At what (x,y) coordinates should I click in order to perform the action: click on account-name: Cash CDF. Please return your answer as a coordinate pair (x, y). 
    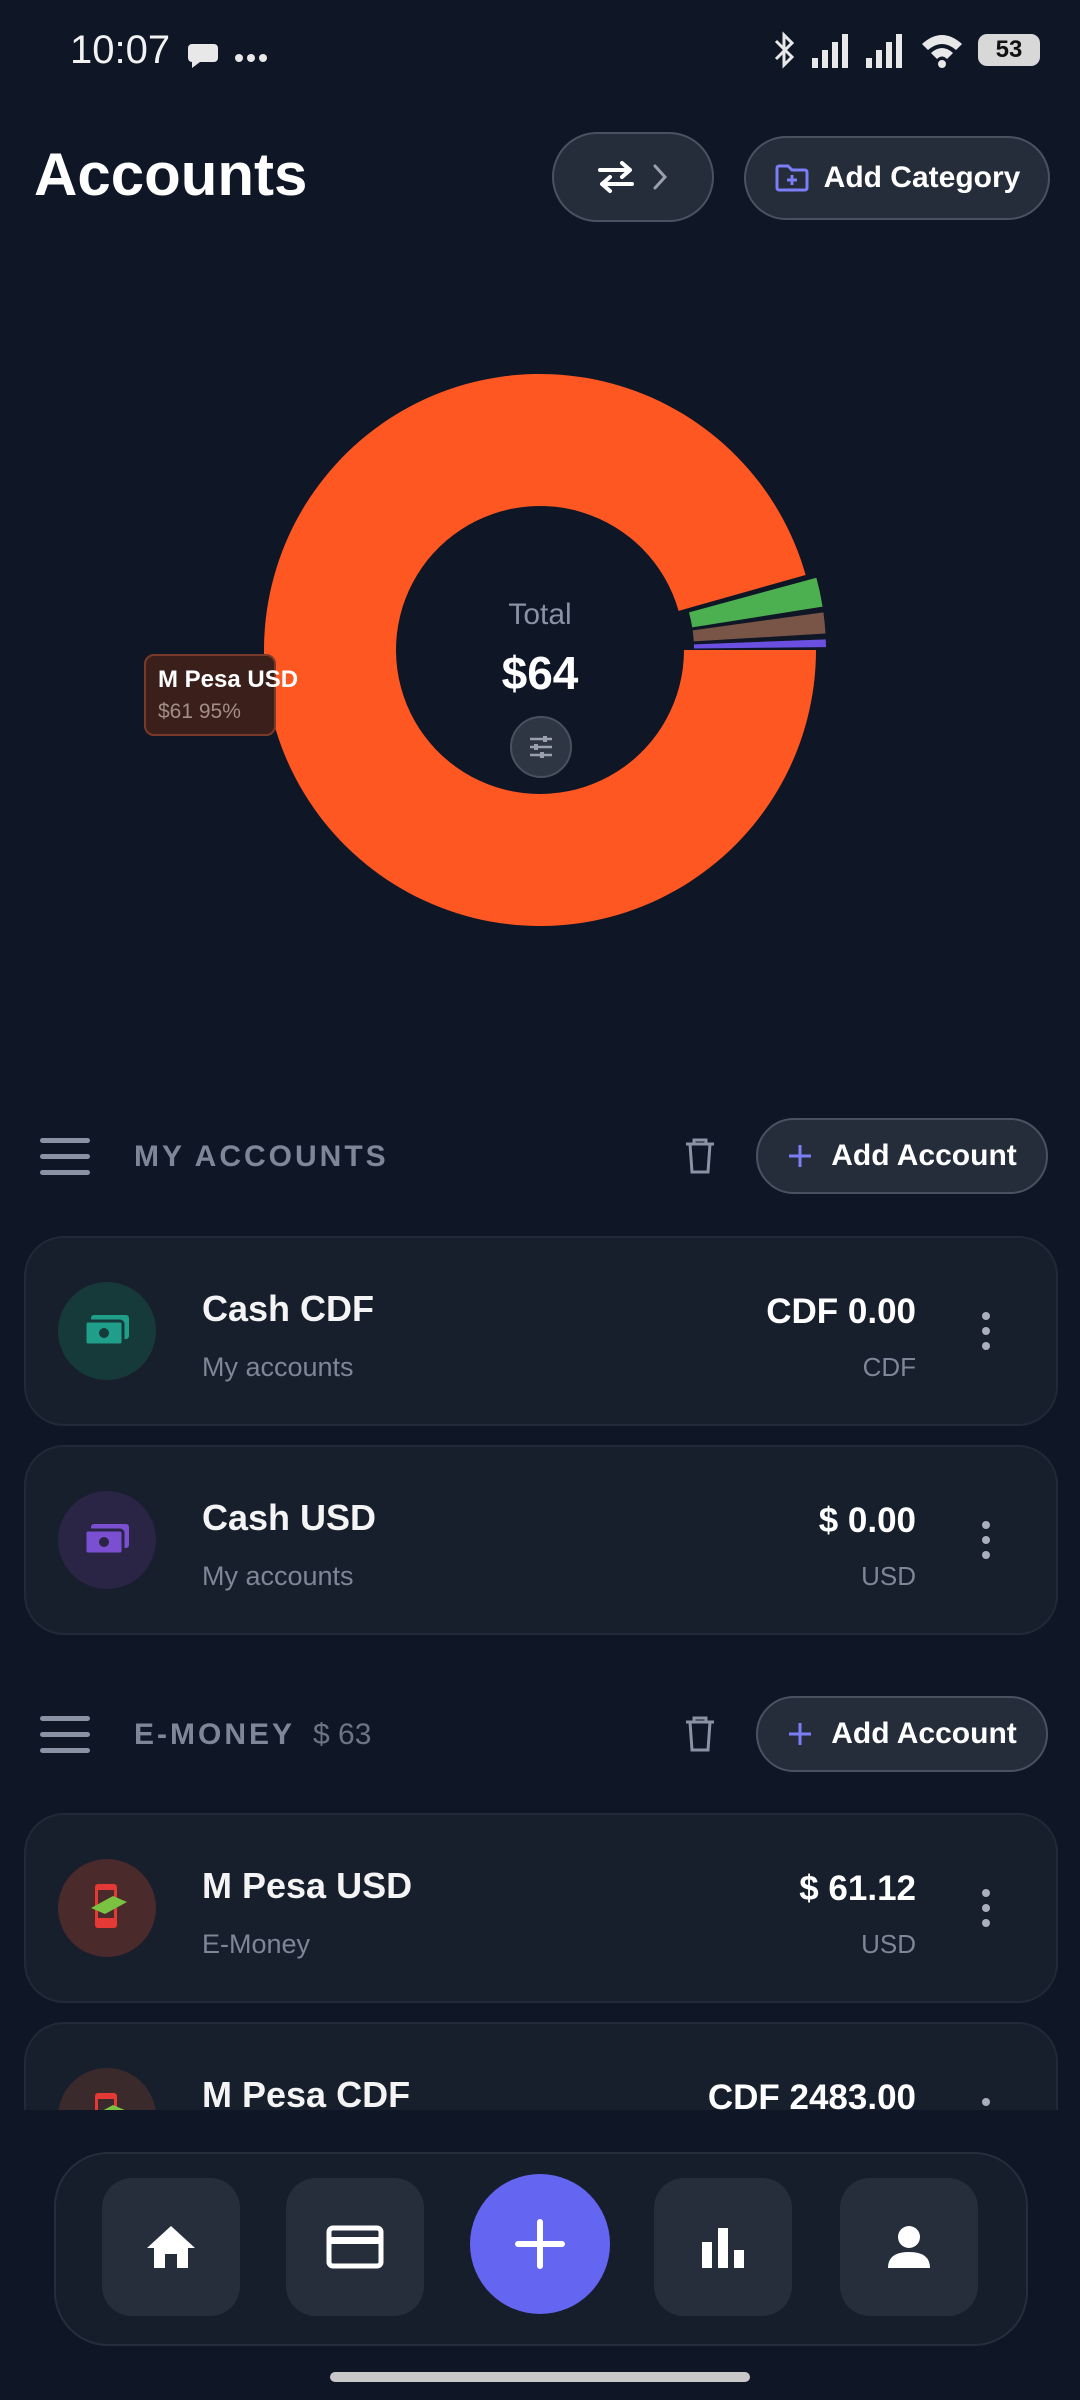
    Looking at the image, I should click on (288, 1308).